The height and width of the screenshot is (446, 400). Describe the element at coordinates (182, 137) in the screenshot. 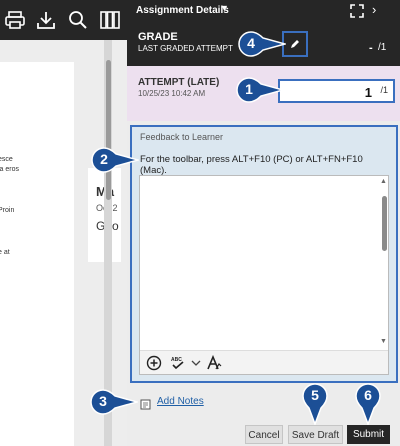

I see `feedback-label: Feedback to Learner` at that location.